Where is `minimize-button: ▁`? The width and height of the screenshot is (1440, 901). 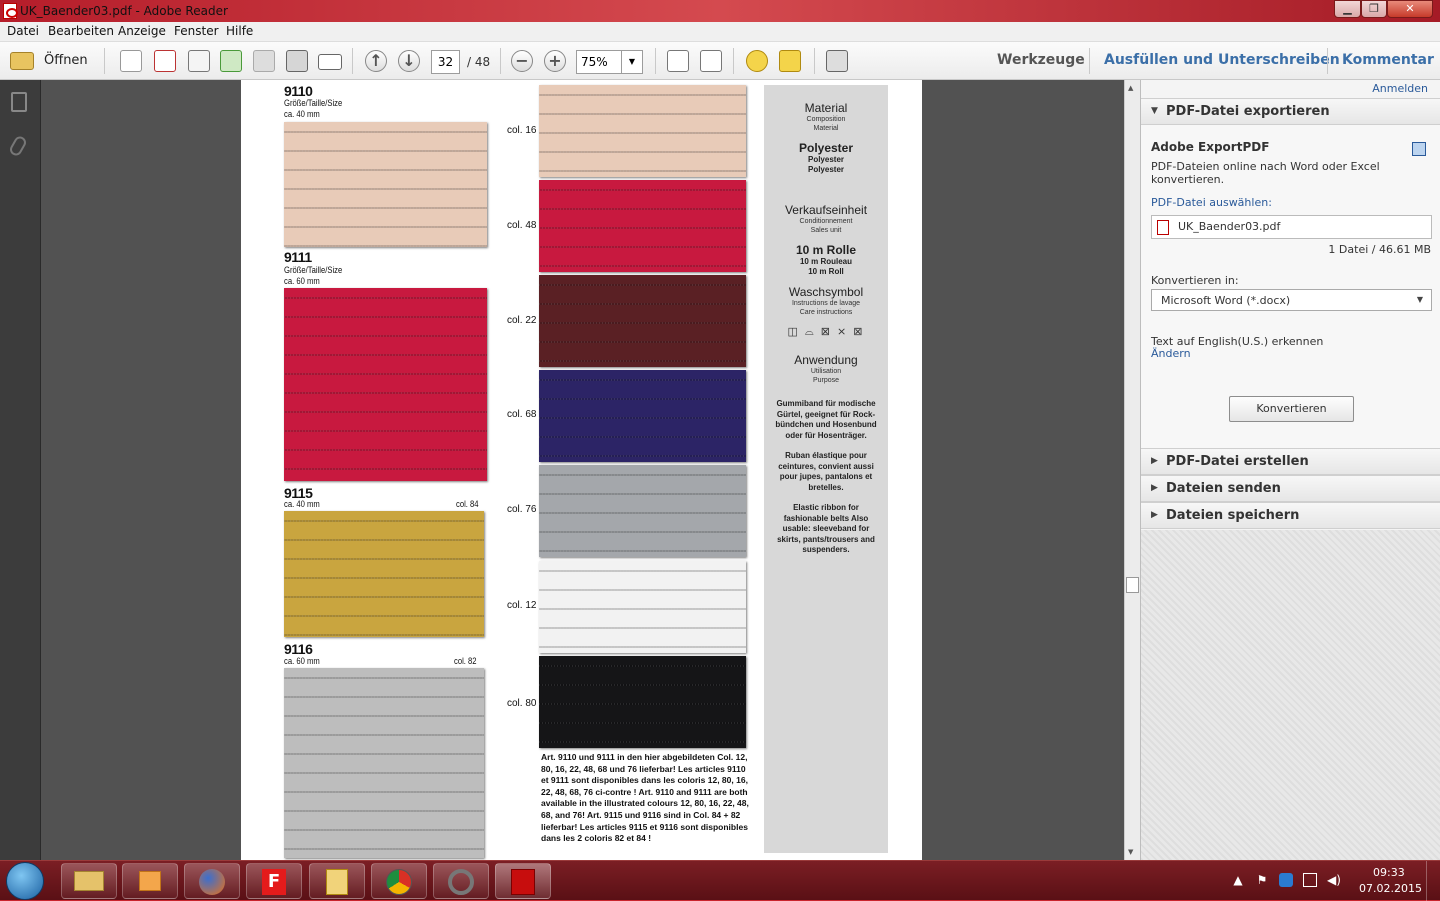
minimize-button: ▁ is located at coordinates (1347, 9).